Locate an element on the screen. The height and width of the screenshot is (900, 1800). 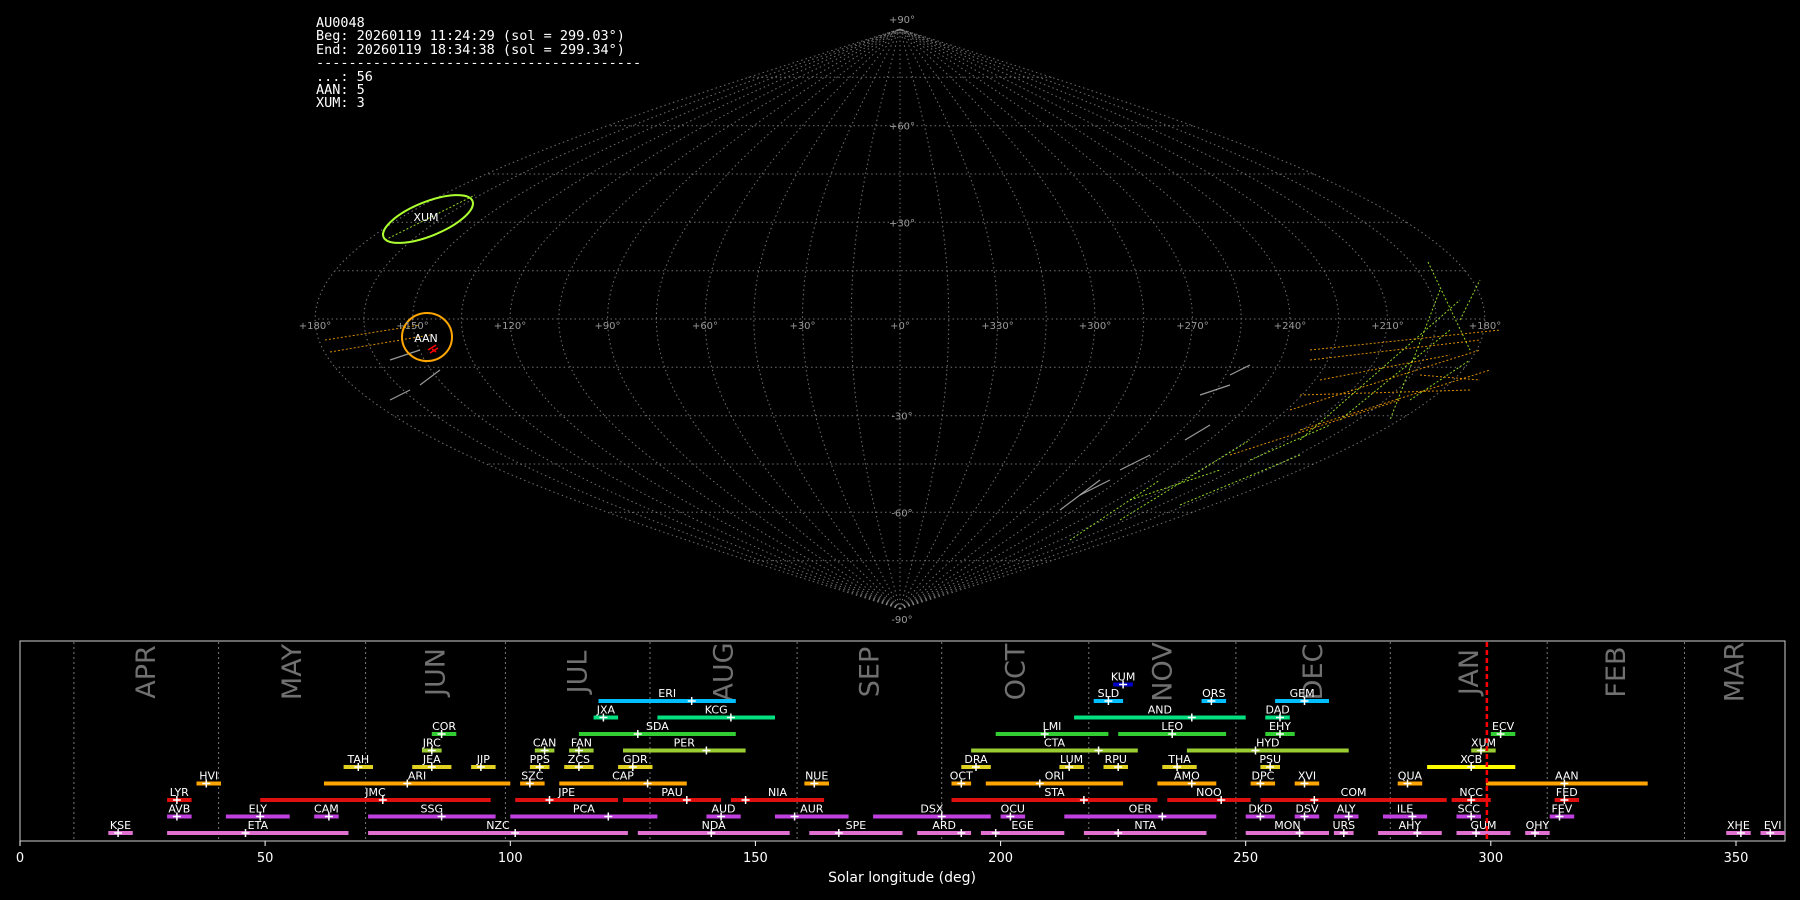
month-label: JUN is located at coordinates (436, 673).